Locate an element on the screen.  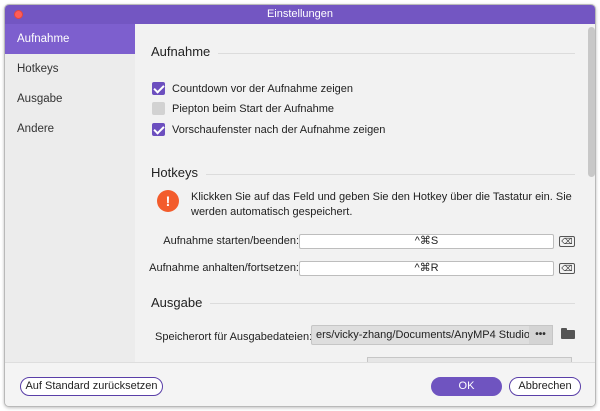
option-preview: Vorschaufenster nach der Aufnahme zeigen is located at coordinates (269, 130).